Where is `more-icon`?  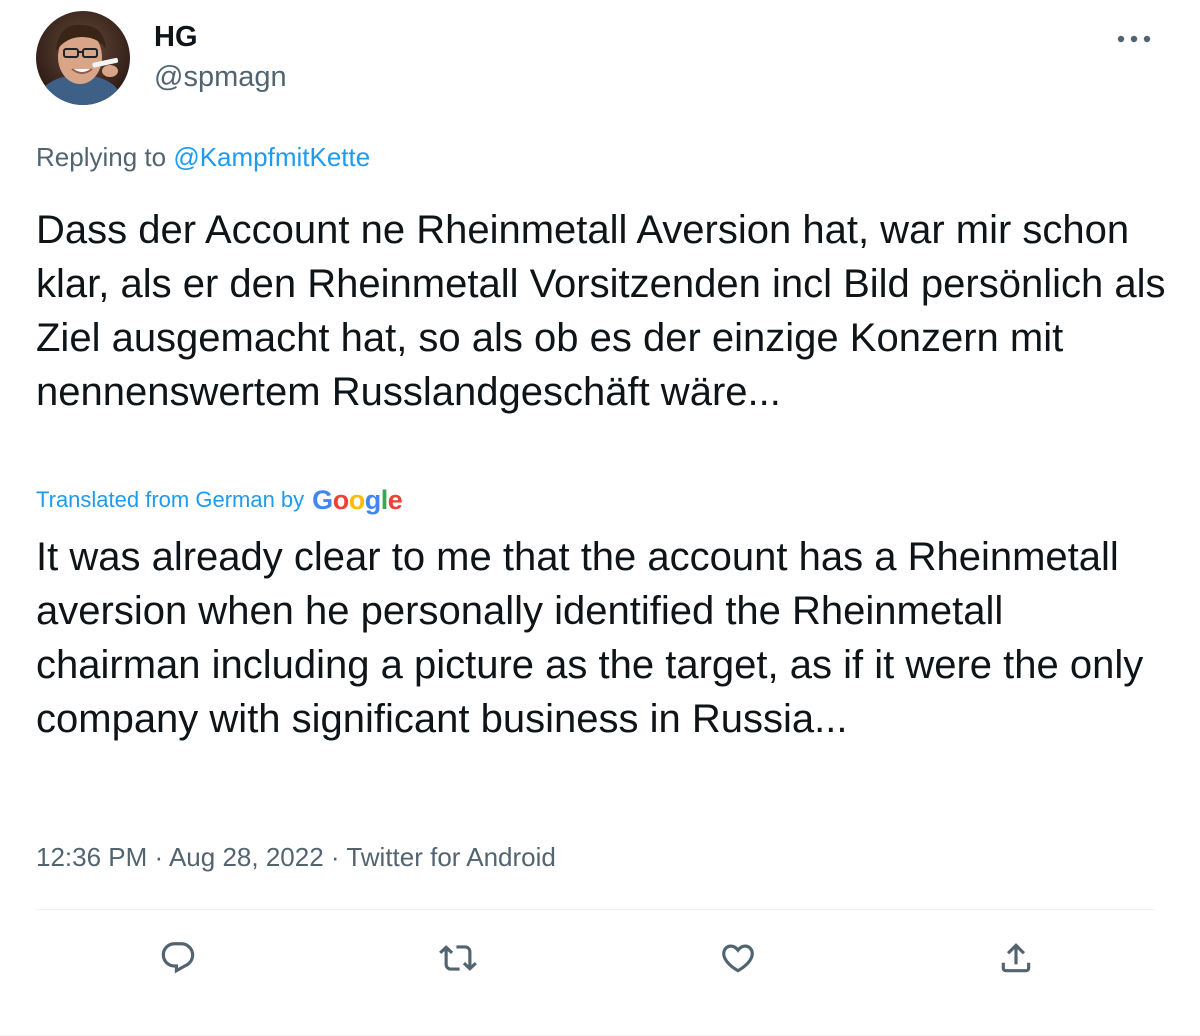
more-icon is located at coordinates (1134, 39).